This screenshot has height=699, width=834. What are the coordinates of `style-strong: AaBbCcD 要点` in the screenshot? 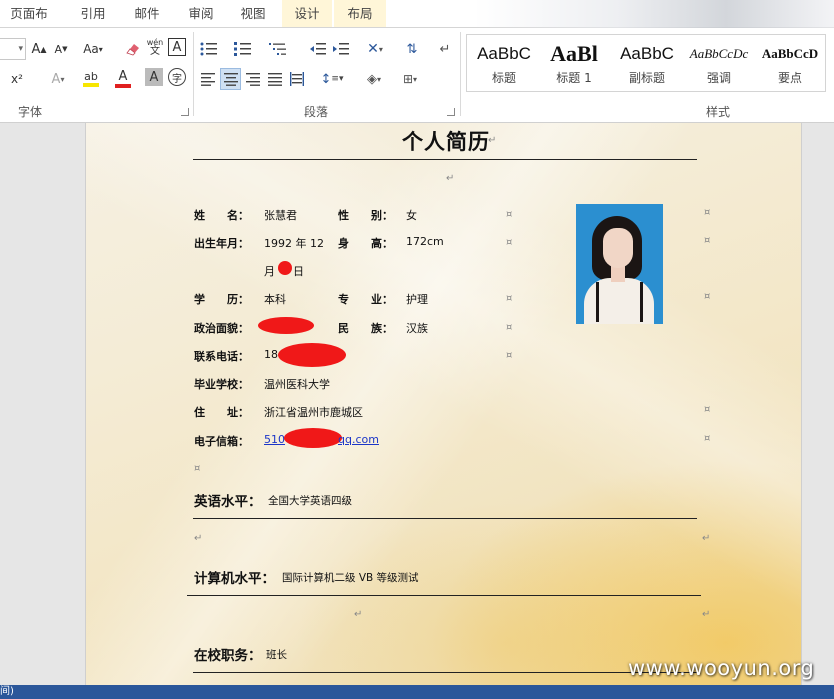 It's located at (790, 63).